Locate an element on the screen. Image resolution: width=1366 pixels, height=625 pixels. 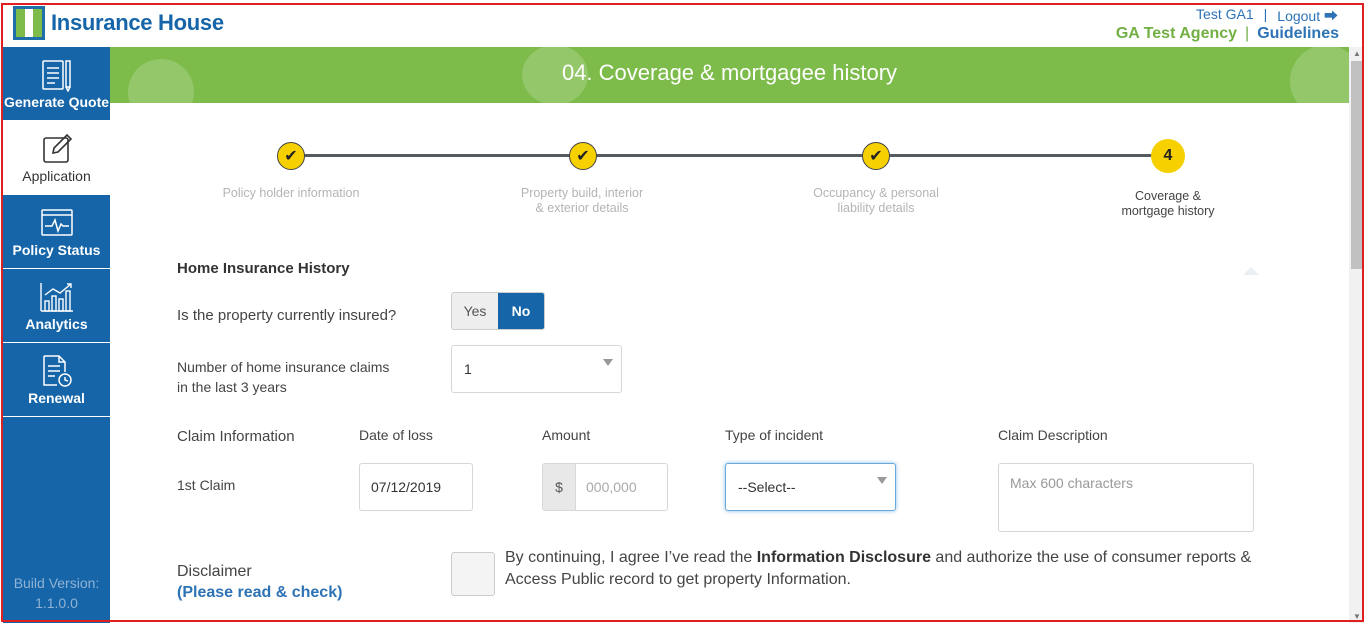
sidebar-item-analytics: Analytics is located at coordinates (56, 306).